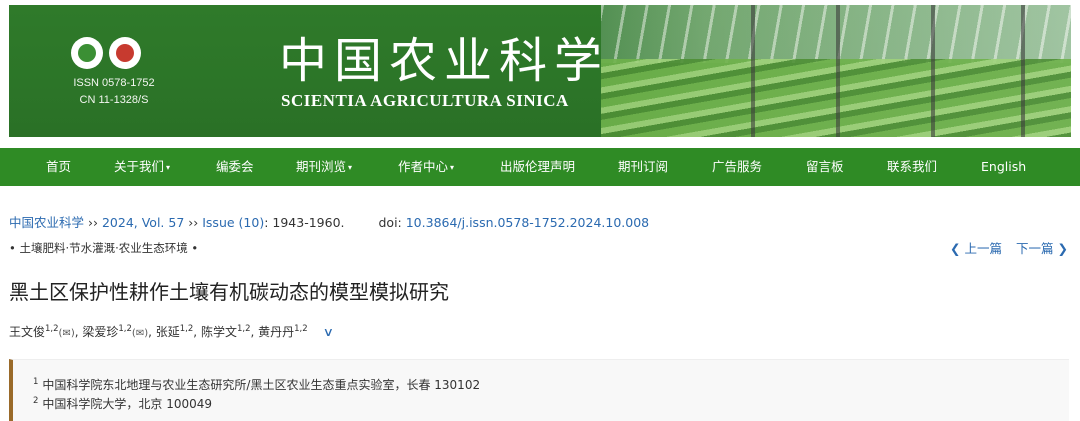 Image resolution: width=1080 pixels, height=421 pixels. Describe the element at coordinates (100, 332) in the screenshot. I see `author-name: 梁爱珍` at that location.